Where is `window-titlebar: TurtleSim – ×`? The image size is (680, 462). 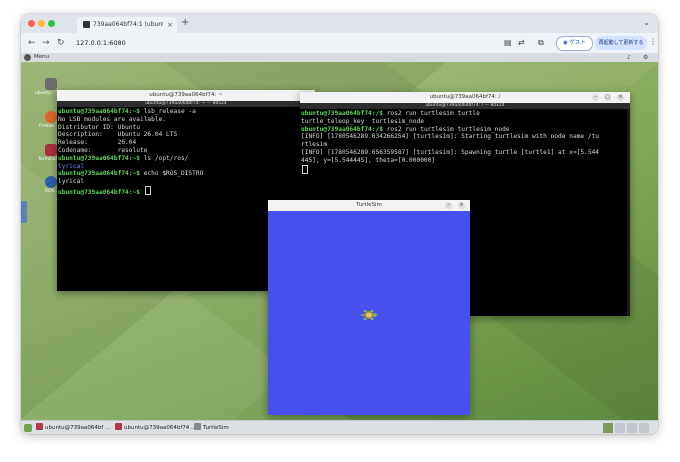 window-titlebar: TurtleSim – × is located at coordinates (369, 205).